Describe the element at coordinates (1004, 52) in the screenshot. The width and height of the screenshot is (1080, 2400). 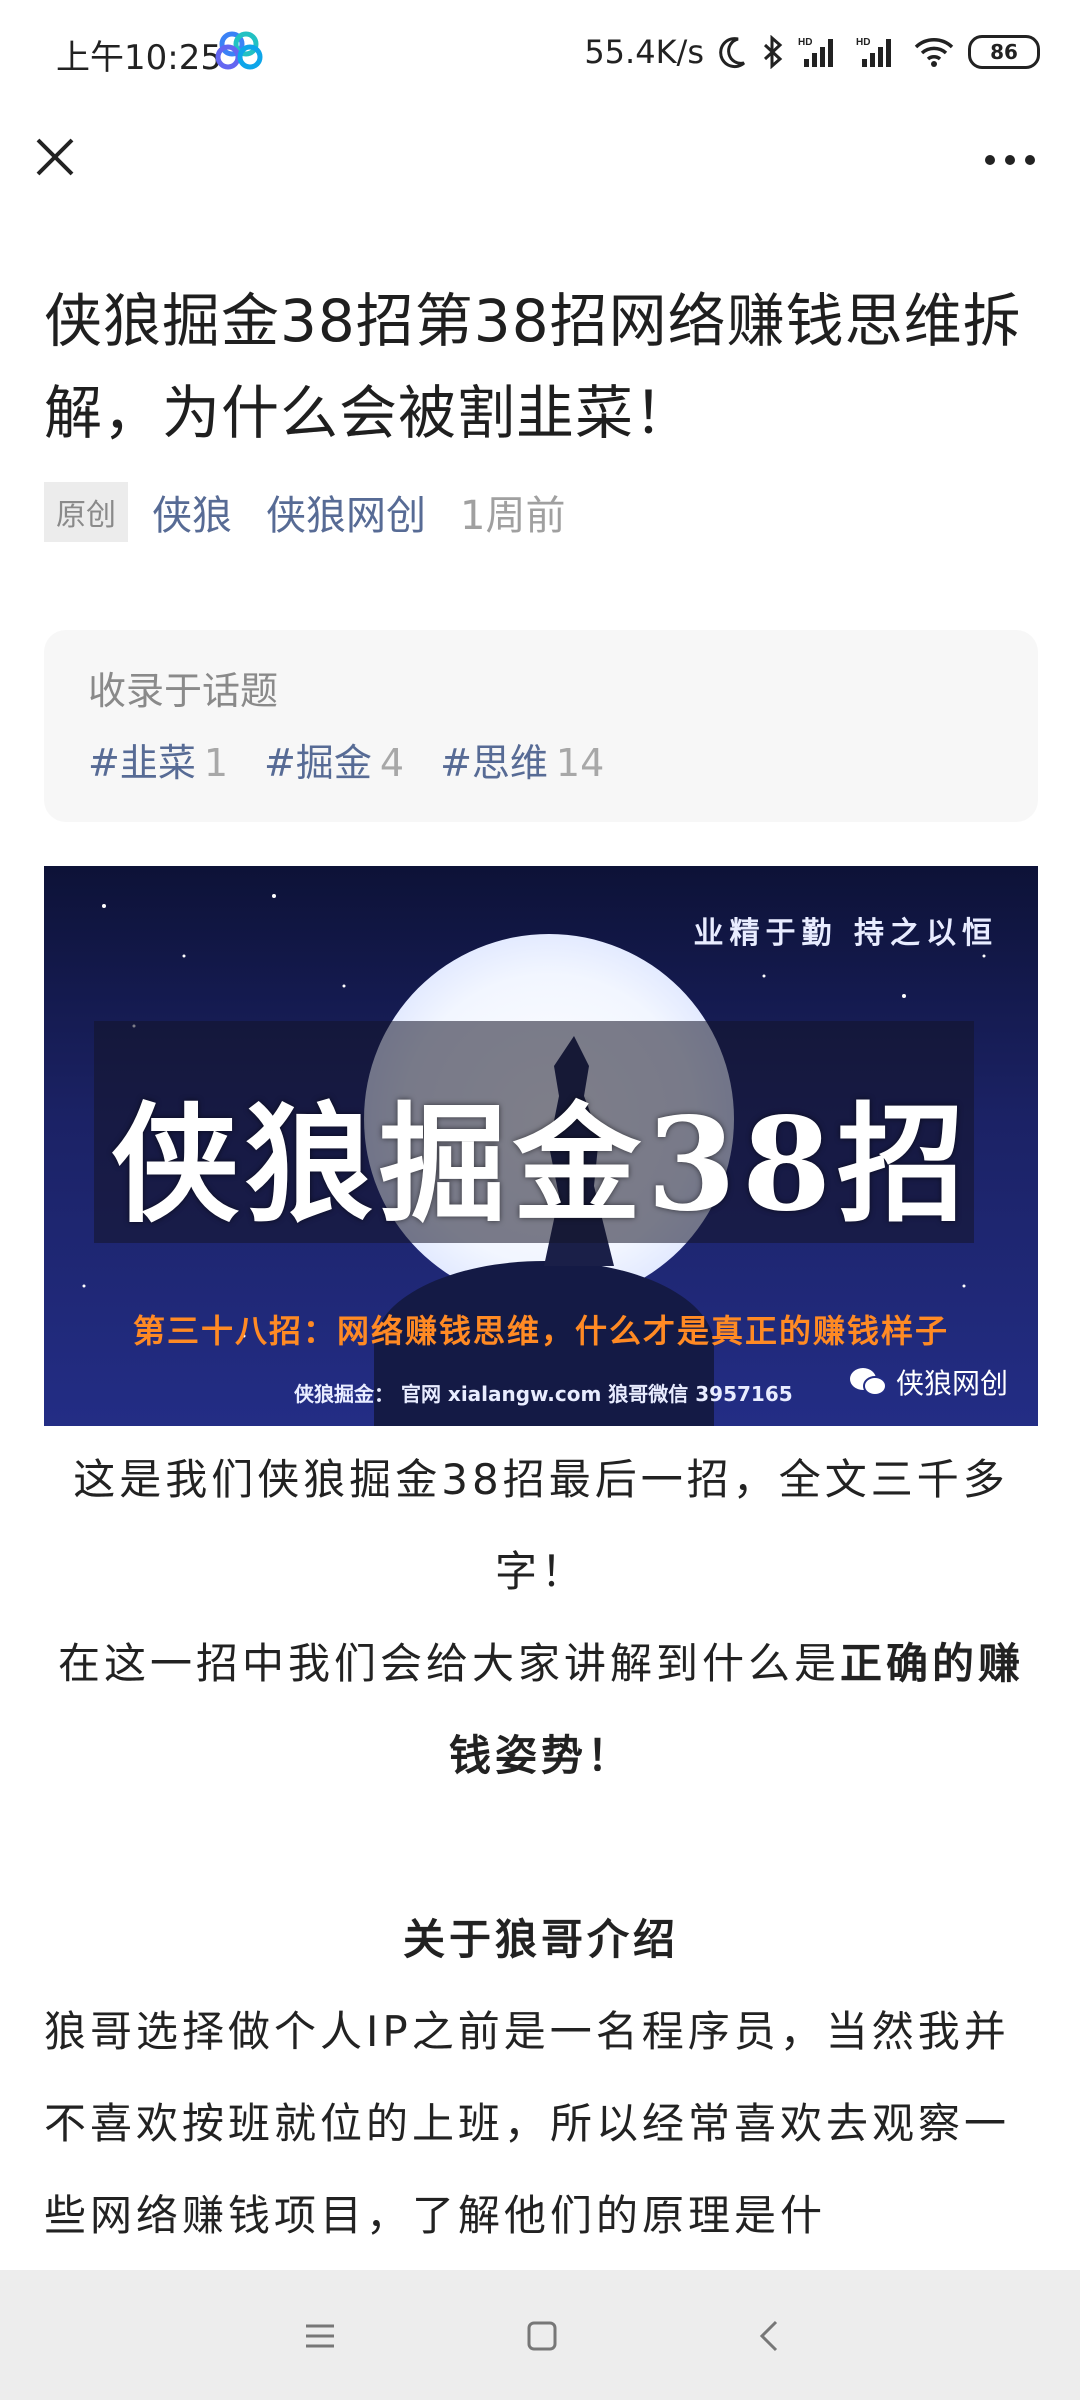
I see `battery-icon: 86` at that location.